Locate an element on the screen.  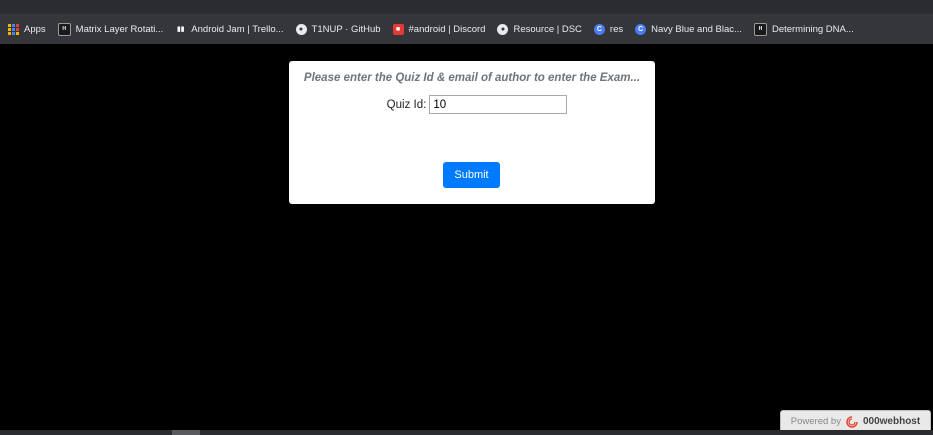
apps-grid-icon is located at coordinates (13, 29).